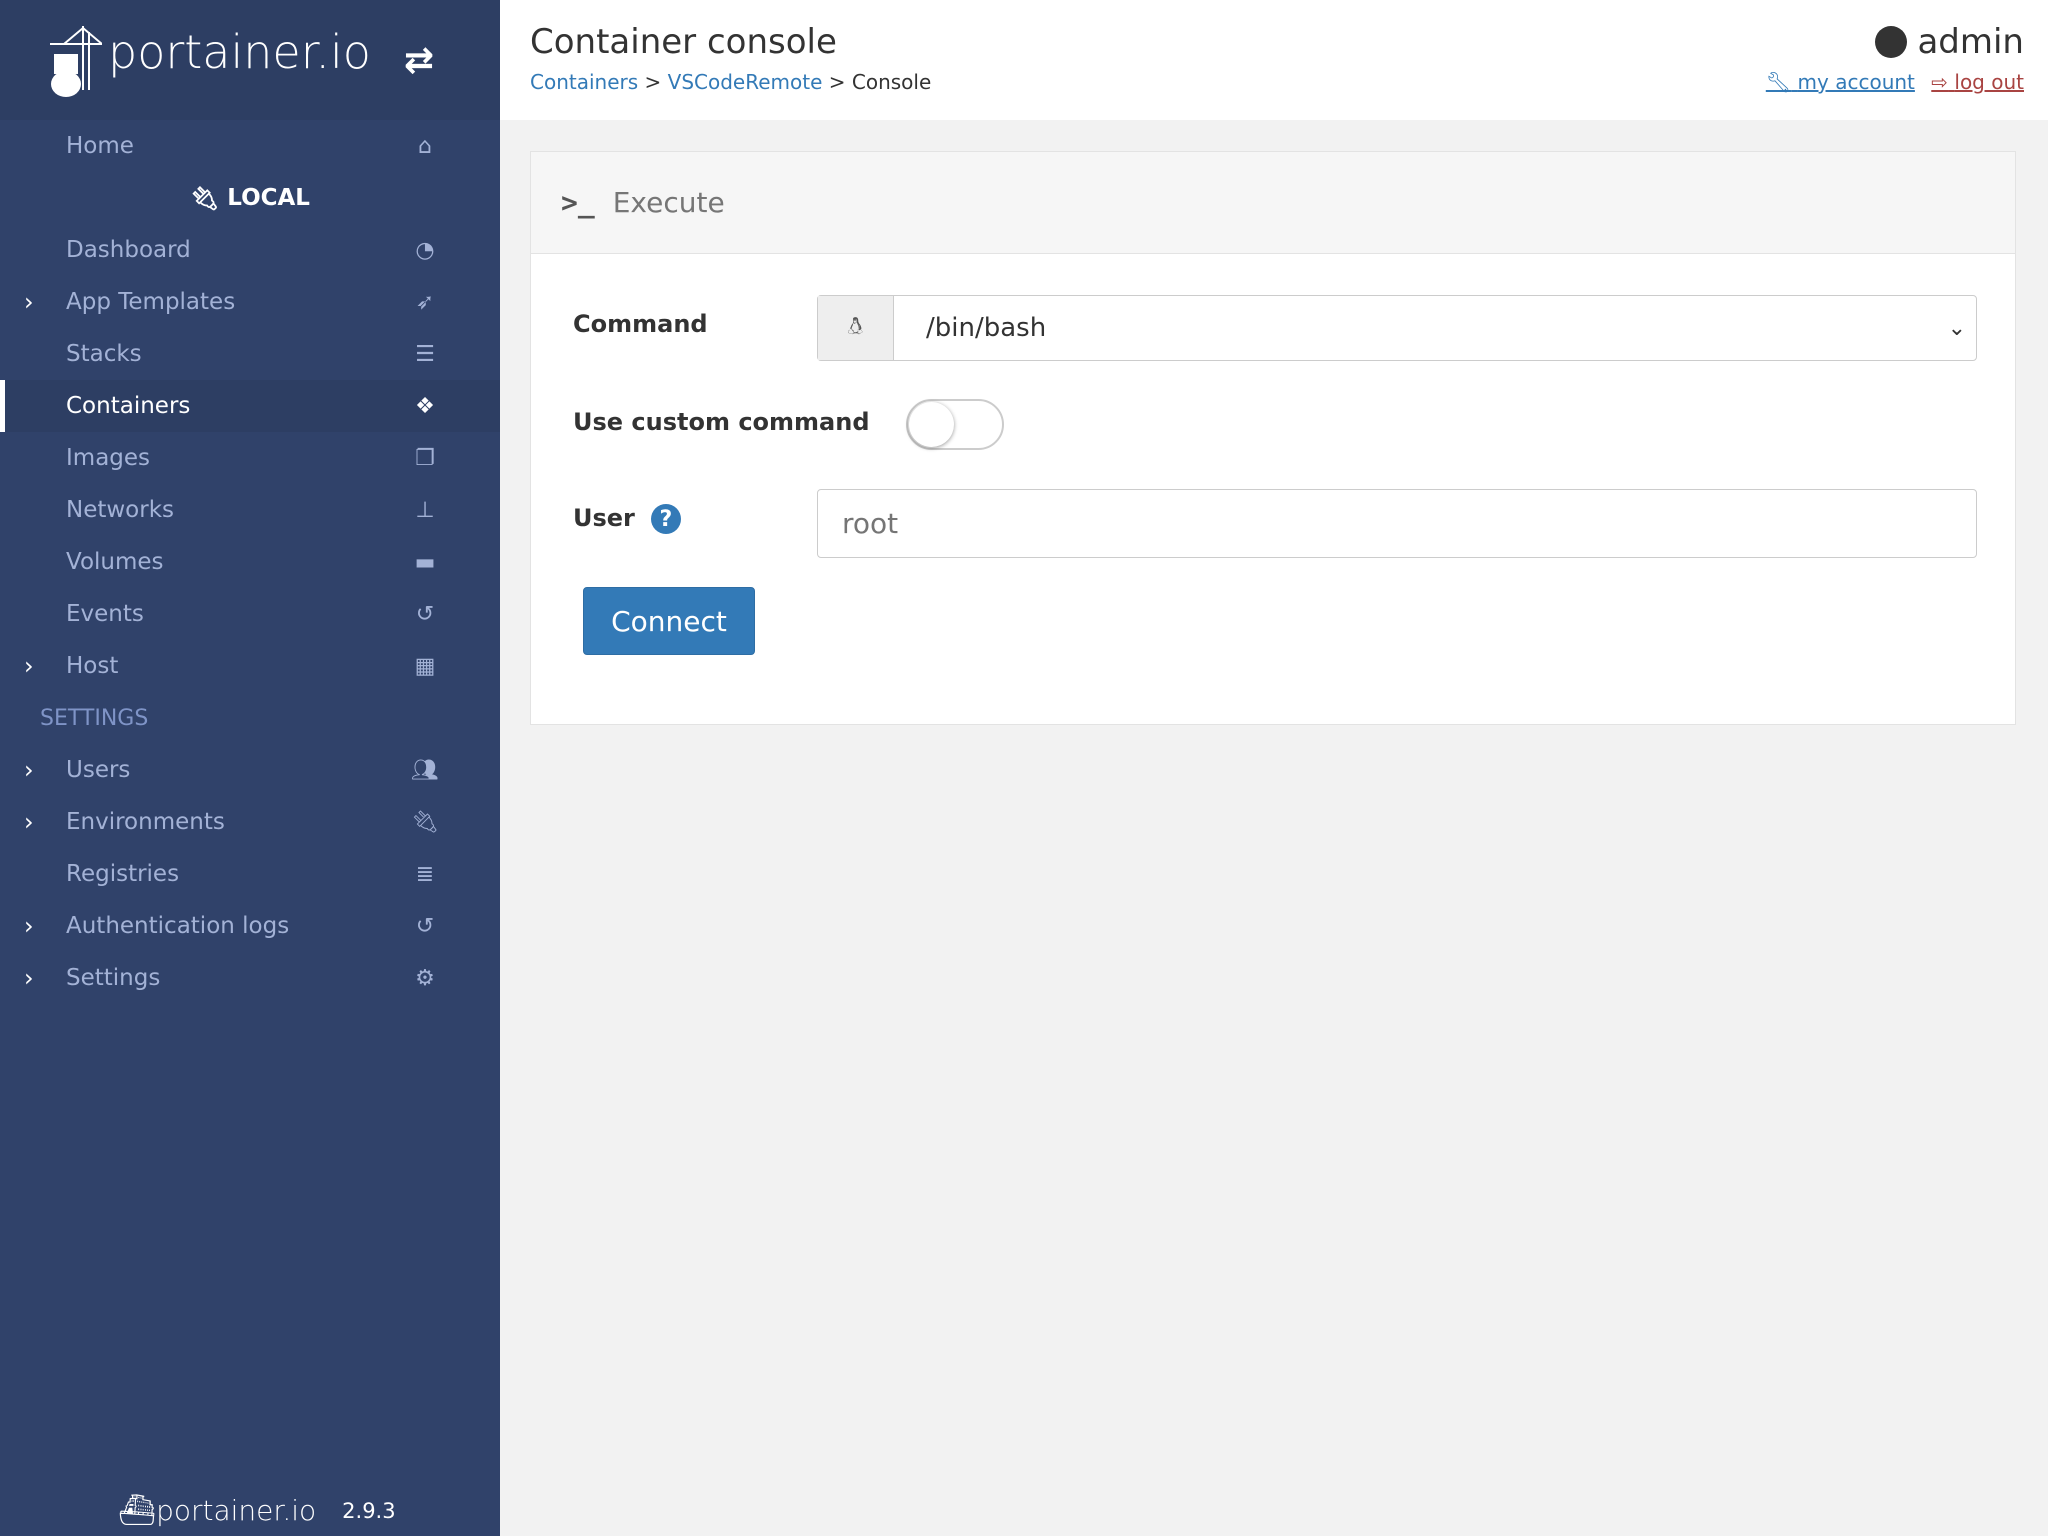  What do you see at coordinates (113, 978) in the screenshot?
I see `sidebar-item-label: Settings` at bounding box center [113, 978].